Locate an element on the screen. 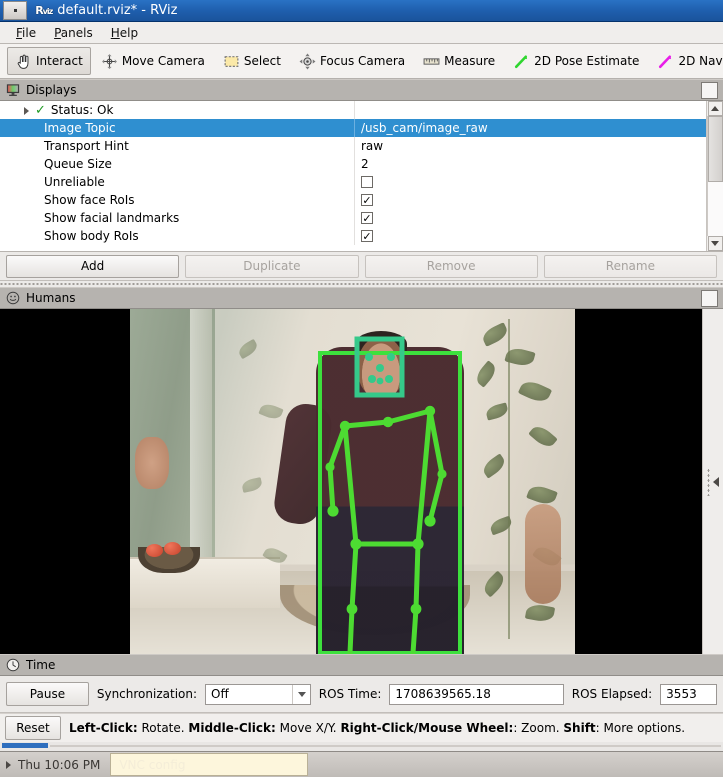 The height and width of the screenshot is (777, 723). hint-right-click-text: : Zoom. is located at coordinates (536, 728).